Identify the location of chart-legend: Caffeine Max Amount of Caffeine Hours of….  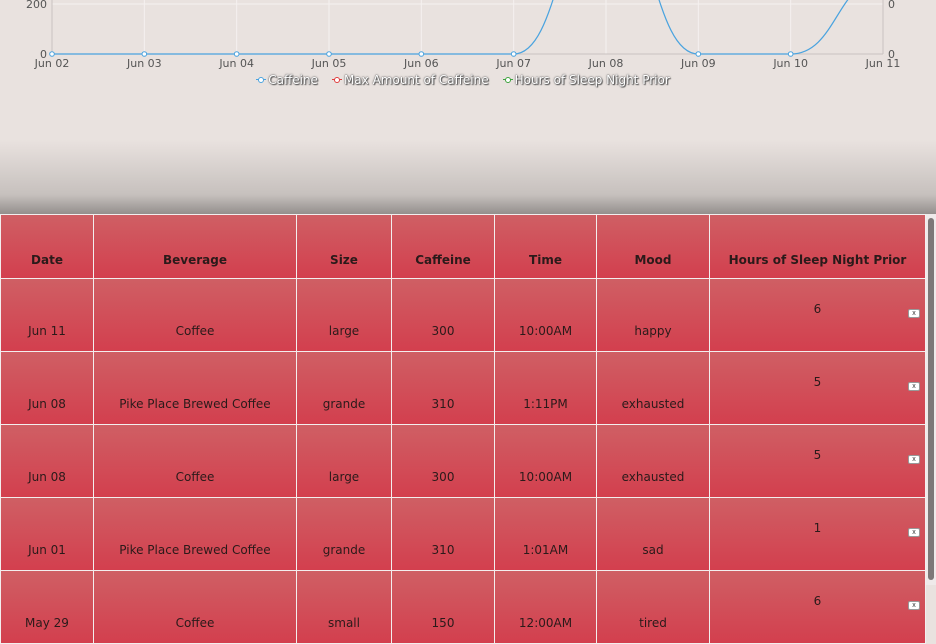
(463, 80).